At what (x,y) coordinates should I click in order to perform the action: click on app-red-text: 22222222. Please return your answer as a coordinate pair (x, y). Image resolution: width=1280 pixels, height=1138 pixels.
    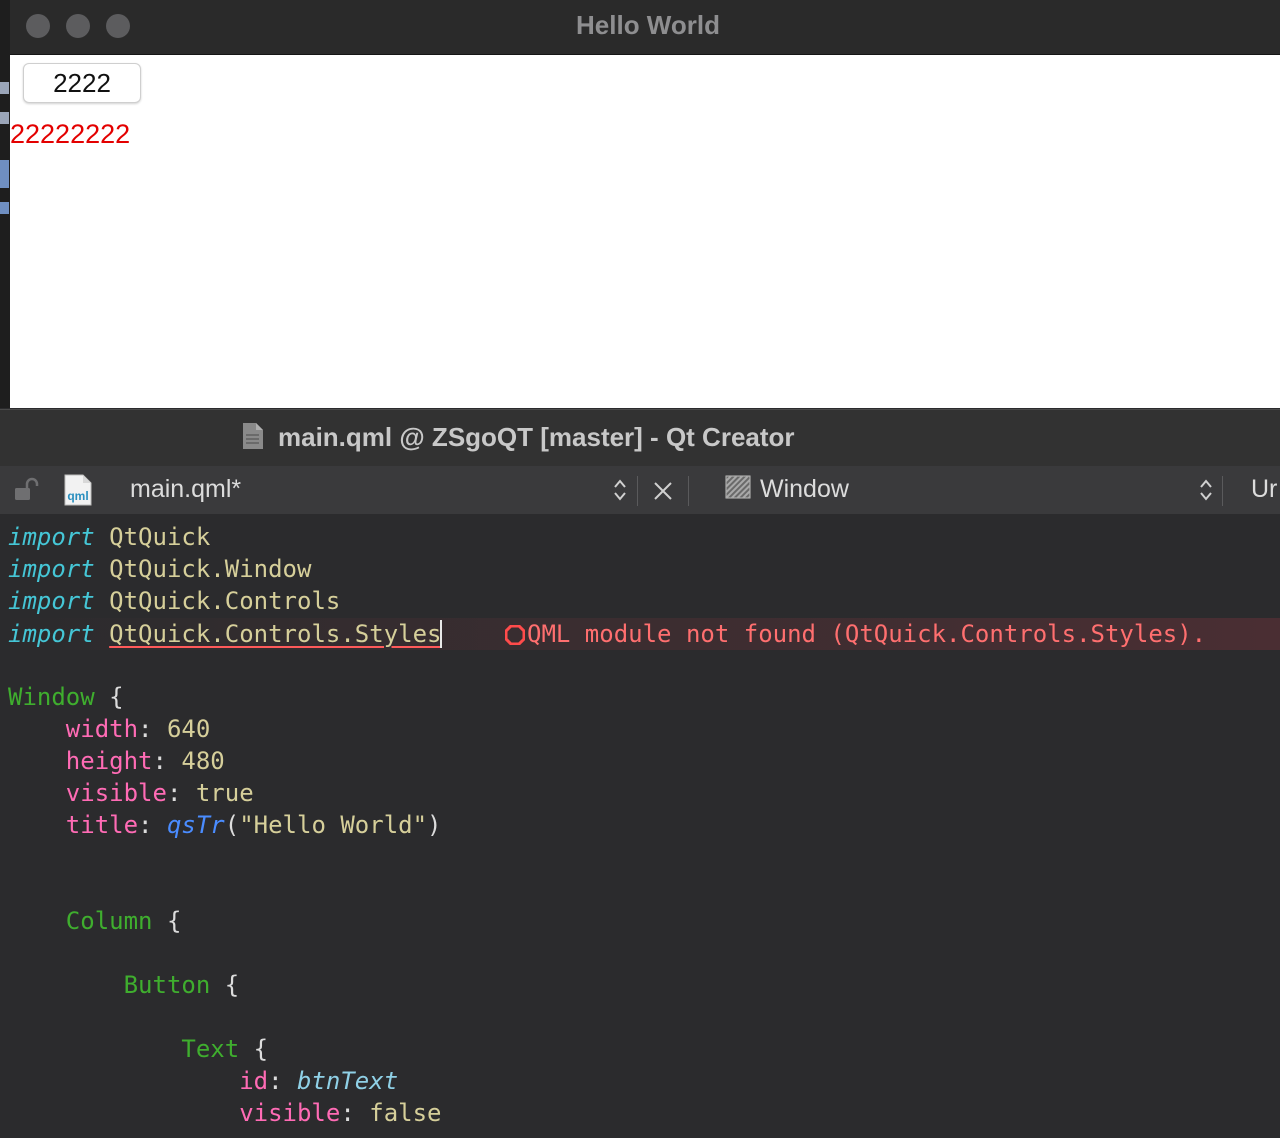
    Looking at the image, I should click on (70, 134).